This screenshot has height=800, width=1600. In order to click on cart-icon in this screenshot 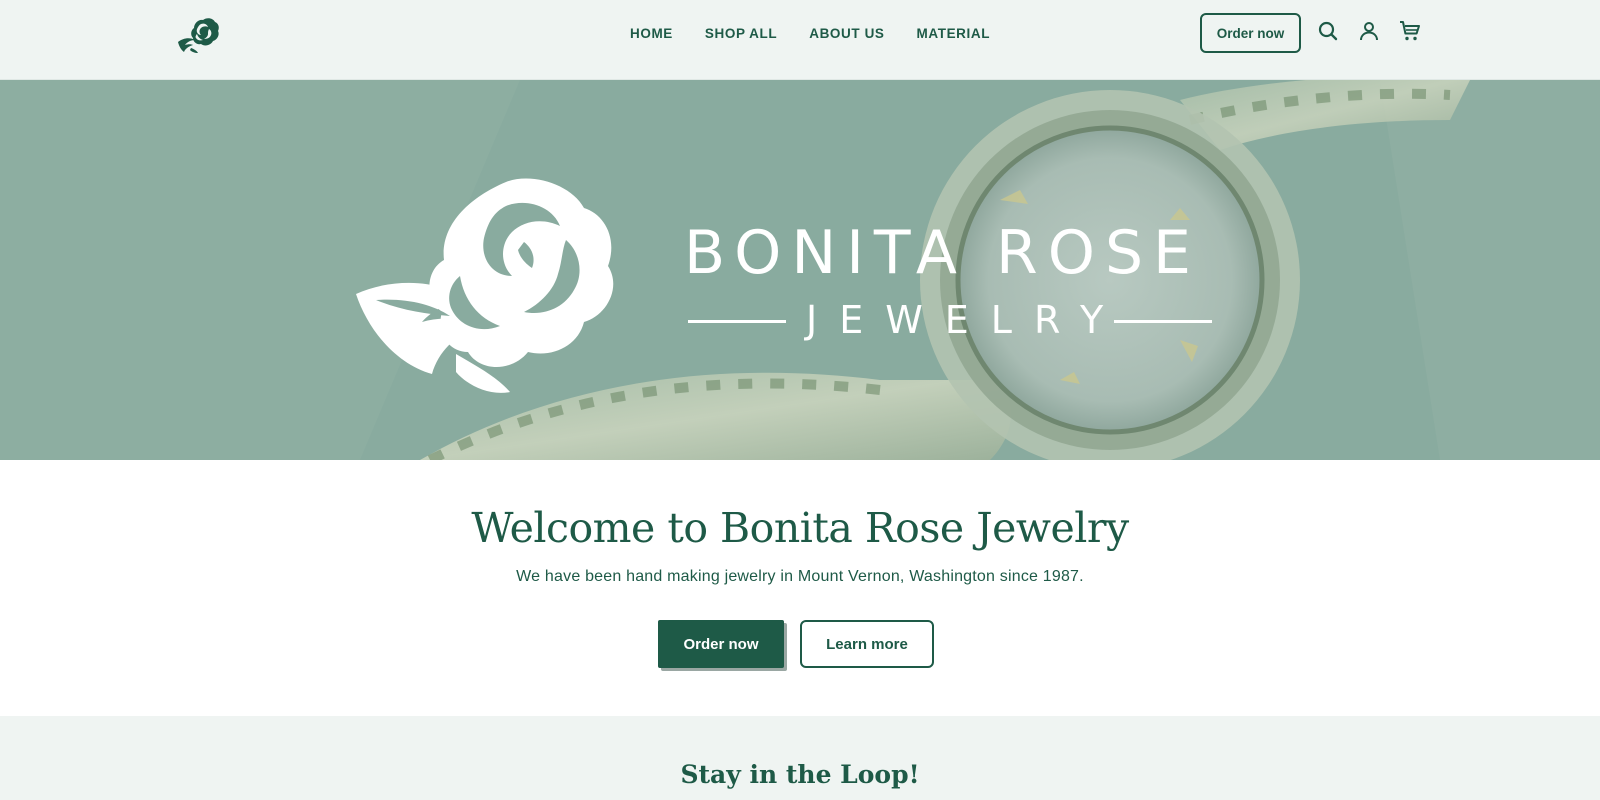, I will do `click(1410, 31)`.